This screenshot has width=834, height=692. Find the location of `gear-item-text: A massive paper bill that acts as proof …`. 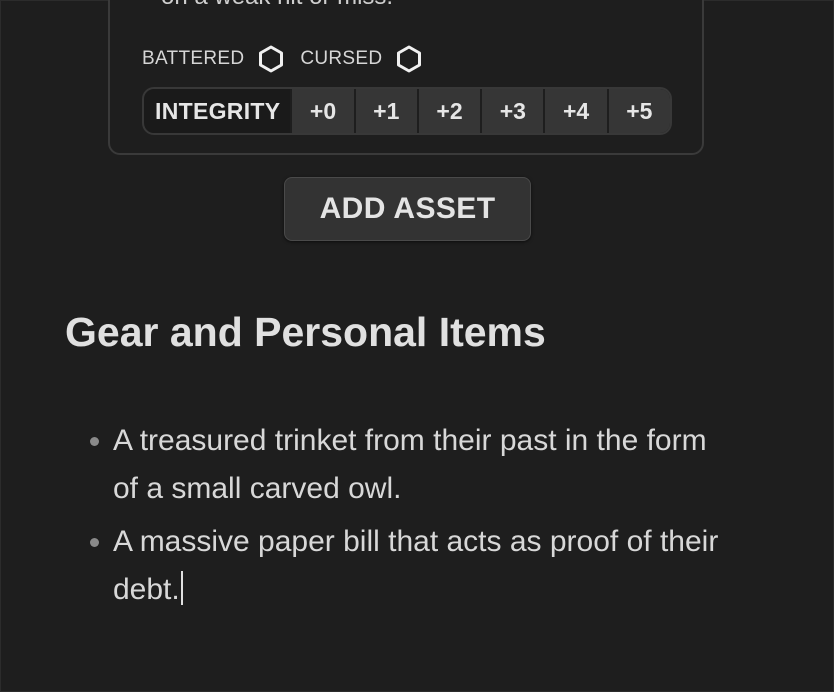

gear-item-text: A massive paper bill that acts as proof … is located at coordinates (415, 565).